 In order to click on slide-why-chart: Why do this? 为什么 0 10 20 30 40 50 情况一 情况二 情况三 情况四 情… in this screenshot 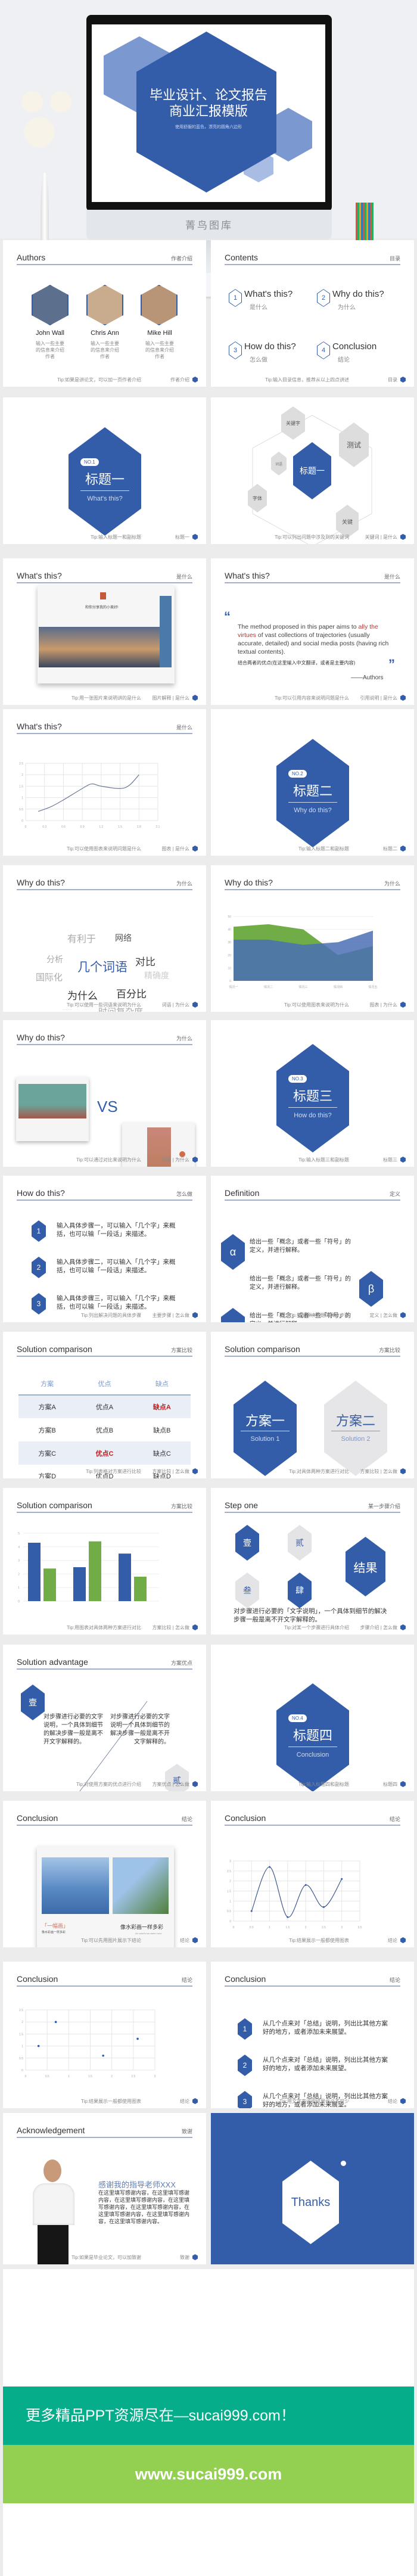, I will do `click(312, 938)`.